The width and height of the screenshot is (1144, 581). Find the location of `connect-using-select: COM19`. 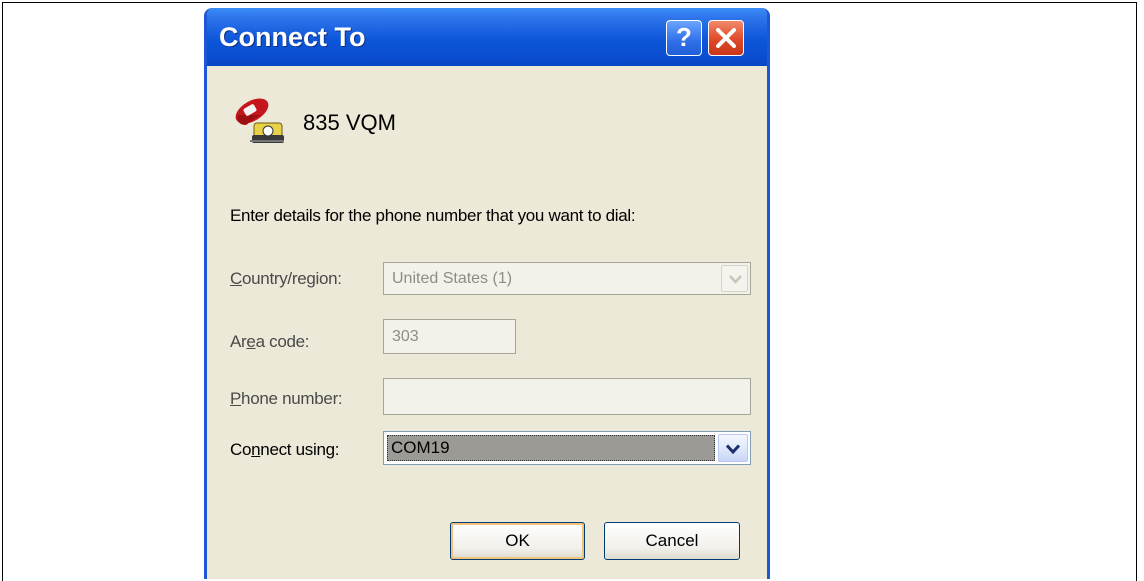

connect-using-select: COM19 is located at coordinates (567, 448).